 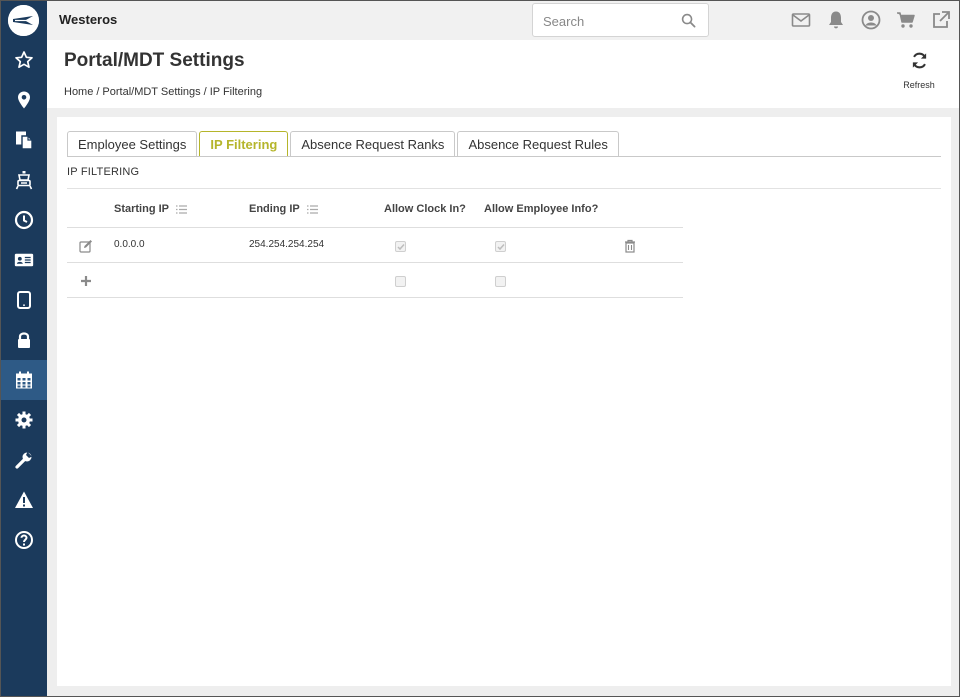 I want to click on tab-divider, so click(x=504, y=156).